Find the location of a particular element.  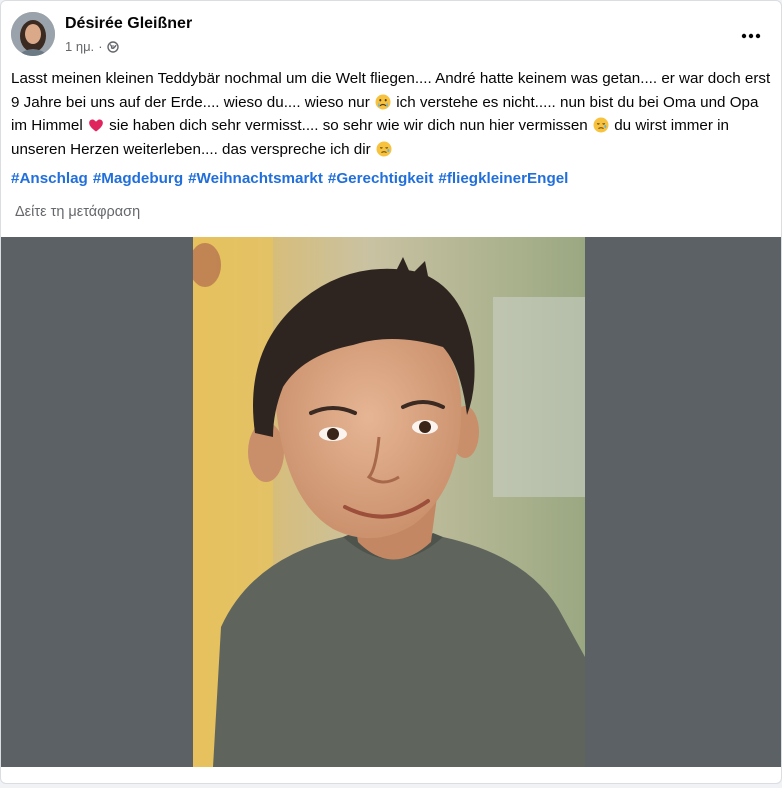

more-options-button is located at coordinates (751, 36).